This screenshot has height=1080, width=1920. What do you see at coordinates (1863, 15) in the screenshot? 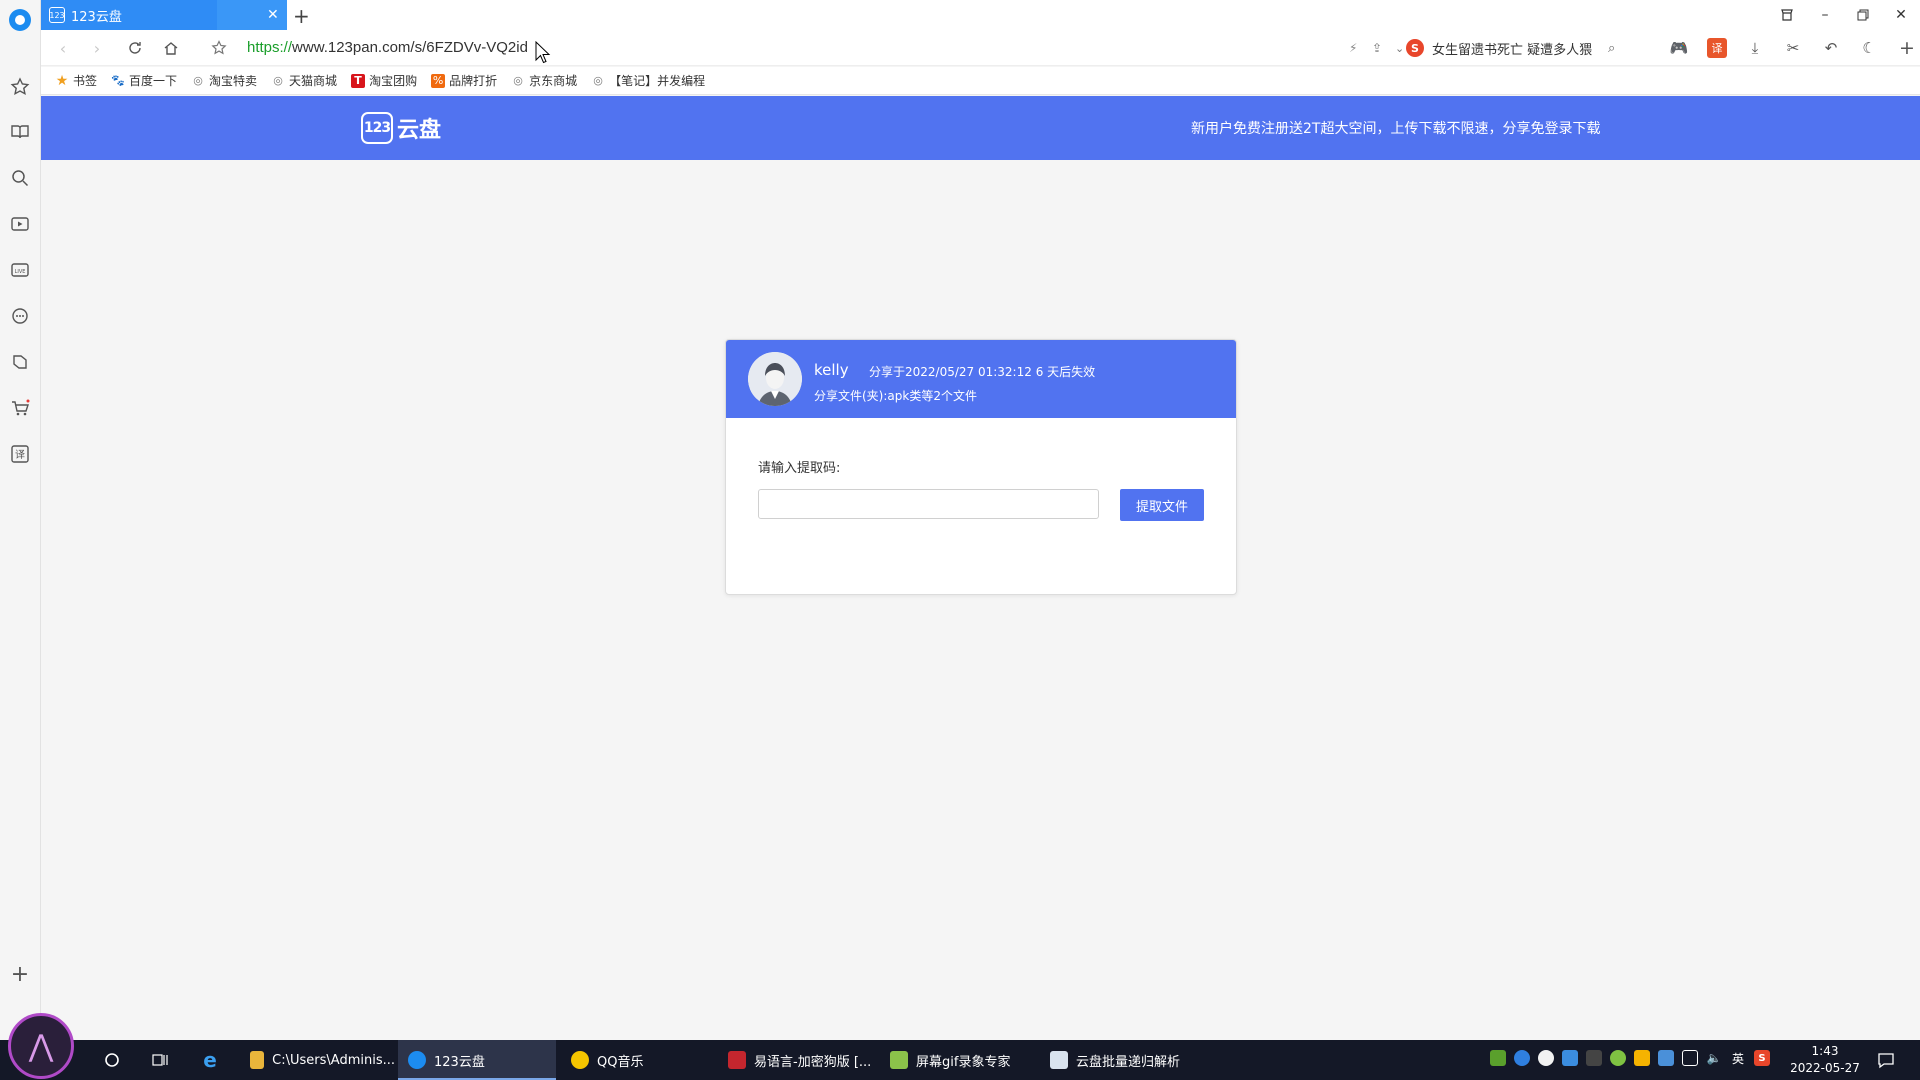
I see `restore-icon` at bounding box center [1863, 15].